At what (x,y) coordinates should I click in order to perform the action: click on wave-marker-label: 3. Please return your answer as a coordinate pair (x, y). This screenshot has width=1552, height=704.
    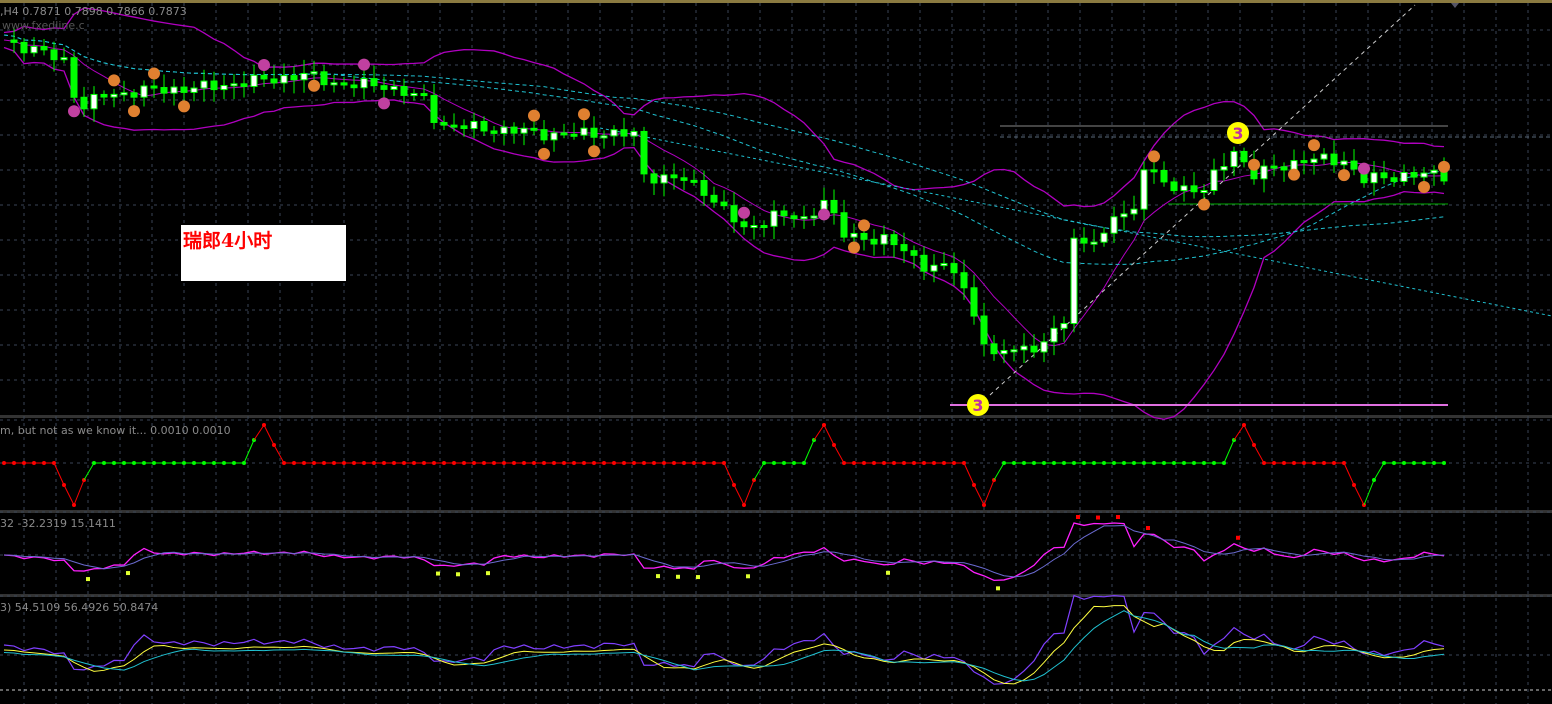
    Looking at the image, I should click on (1237, 133).